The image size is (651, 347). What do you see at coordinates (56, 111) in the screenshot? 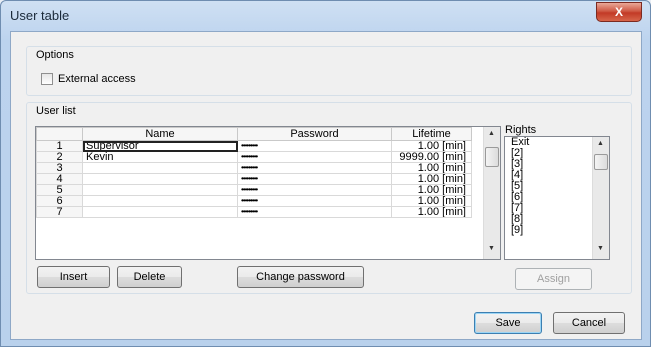
I see `user-list-group-title: User list` at bounding box center [56, 111].